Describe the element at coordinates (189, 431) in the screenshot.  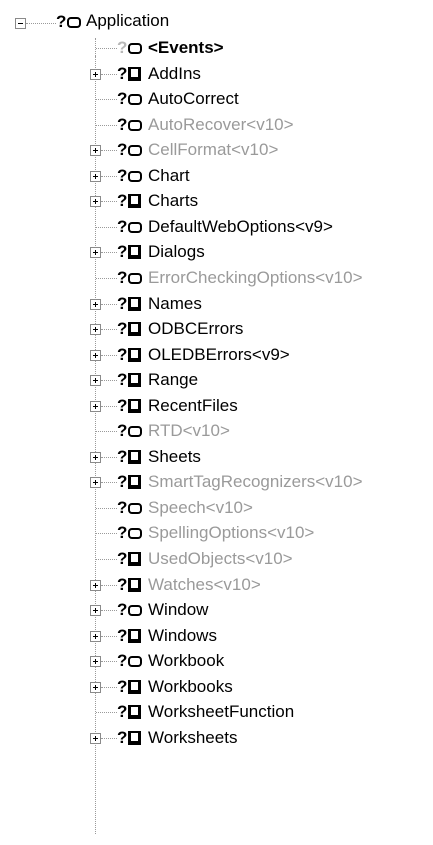
I see `tree-node-label: RTD<v10>` at that location.